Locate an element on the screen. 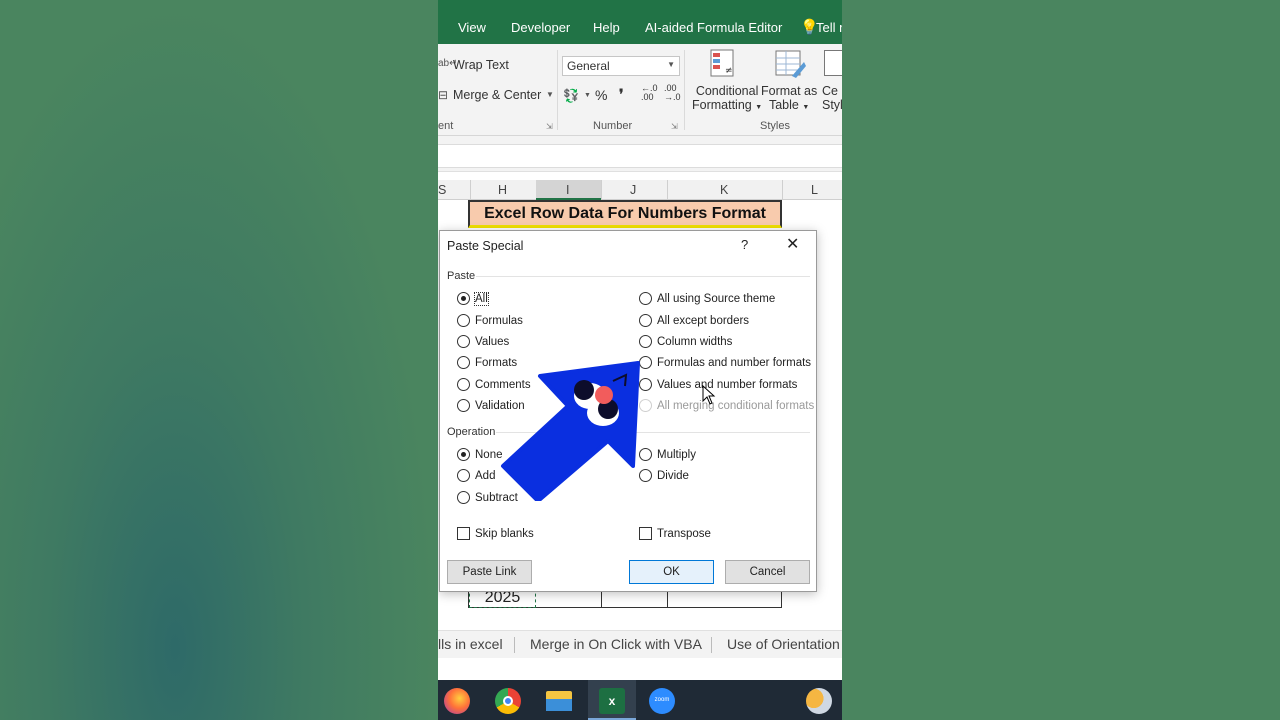 The width and height of the screenshot is (1280, 720). title-cell: Excel Row Data For Numbers Format is located at coordinates (625, 214).